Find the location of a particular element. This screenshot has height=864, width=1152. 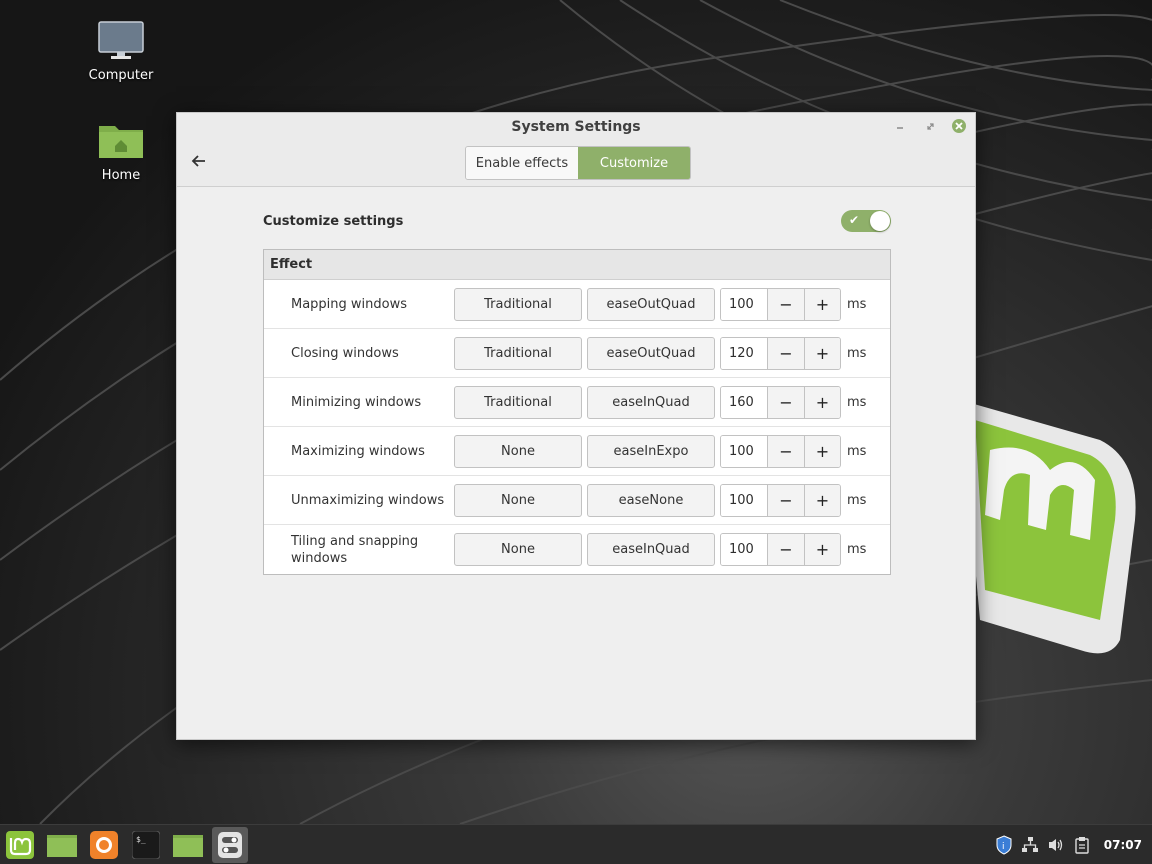

effect-name: Closing windows is located at coordinates (345, 353).